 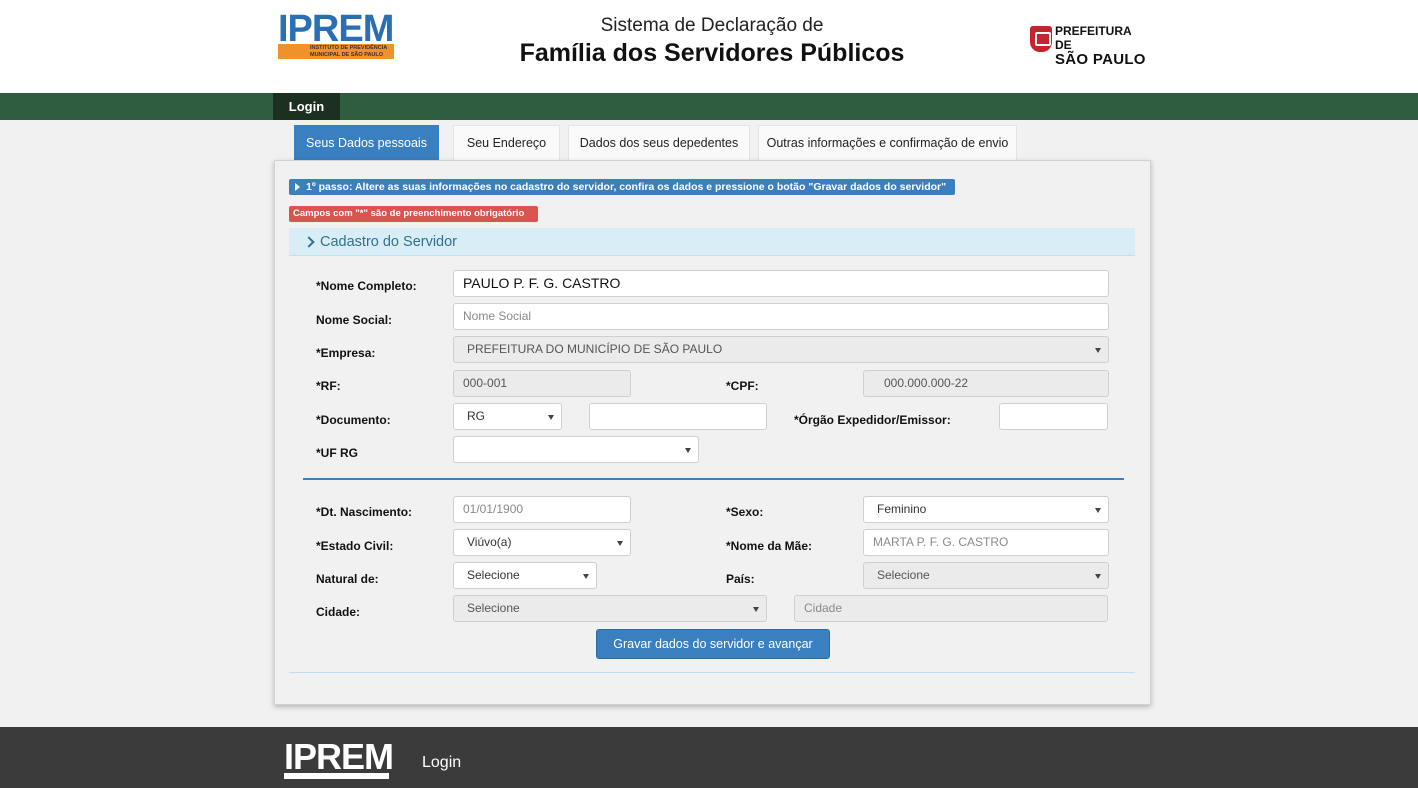 What do you see at coordinates (986, 542) in the screenshot?
I see `nome-mae-input: MARTA P. F. G. CASTRO` at bounding box center [986, 542].